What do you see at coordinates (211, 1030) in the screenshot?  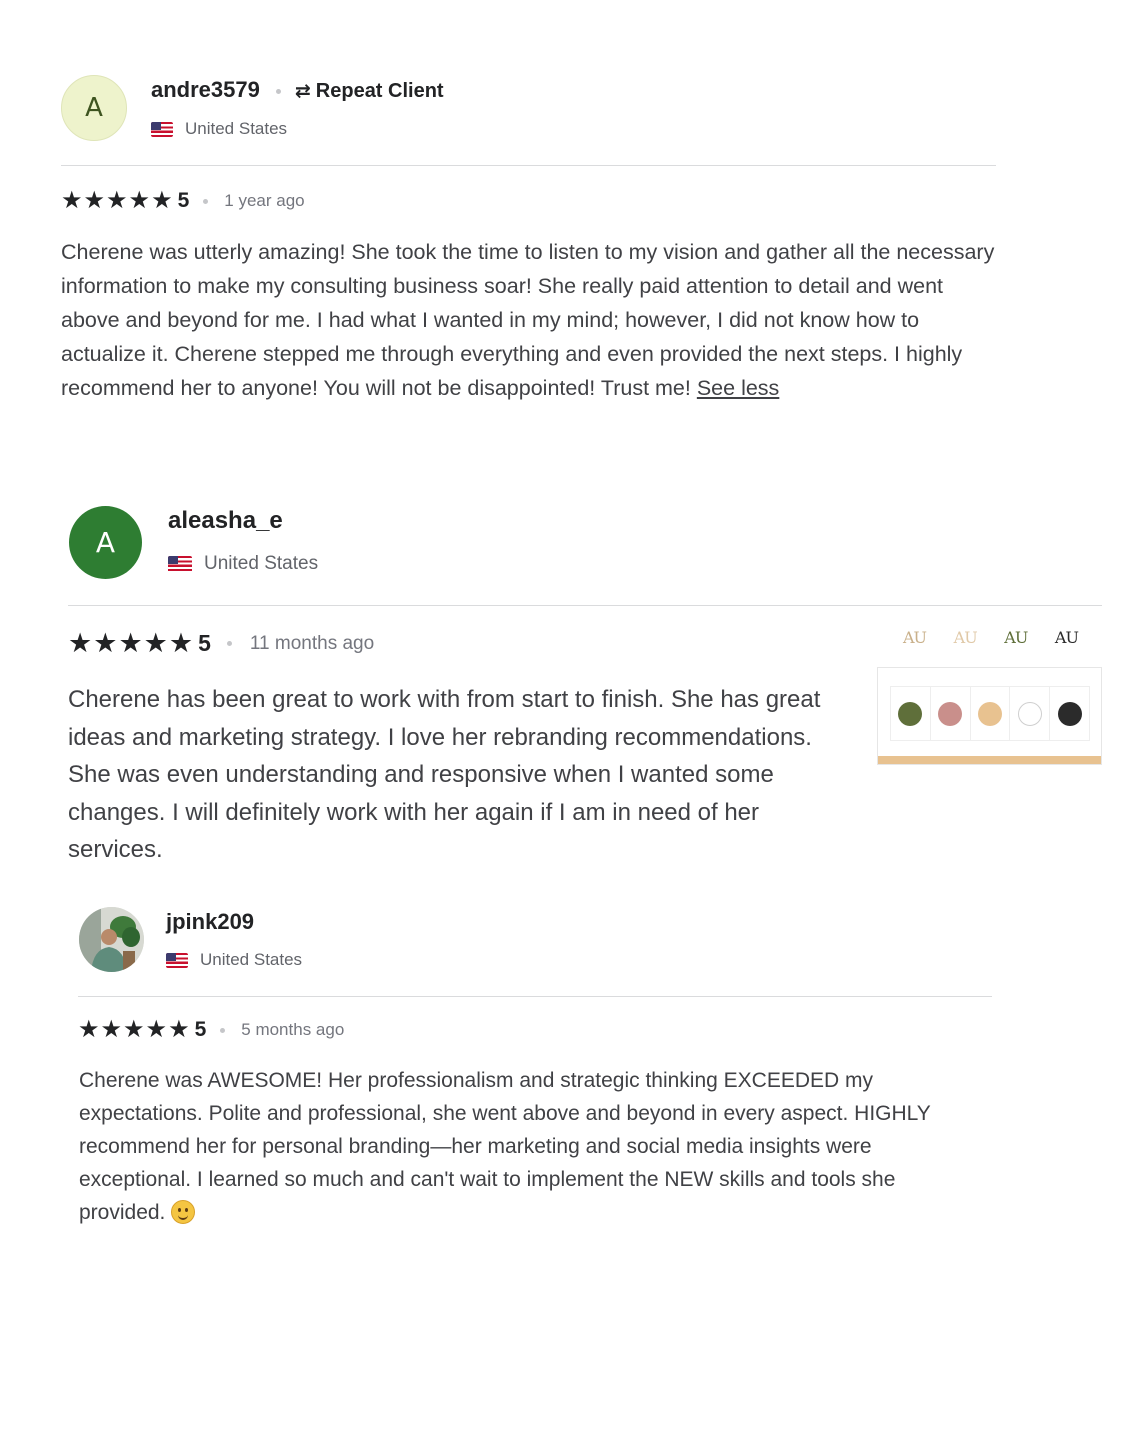 I see `rating-line: ★ ★ ★ ★ ★ 5 5 months ago` at bounding box center [211, 1030].